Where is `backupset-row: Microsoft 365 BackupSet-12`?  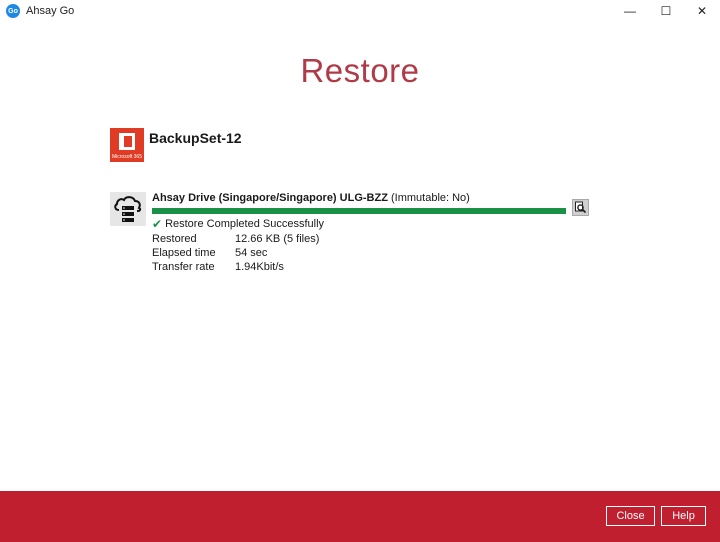 backupset-row: Microsoft 365 BackupSet-12 is located at coordinates (176, 145).